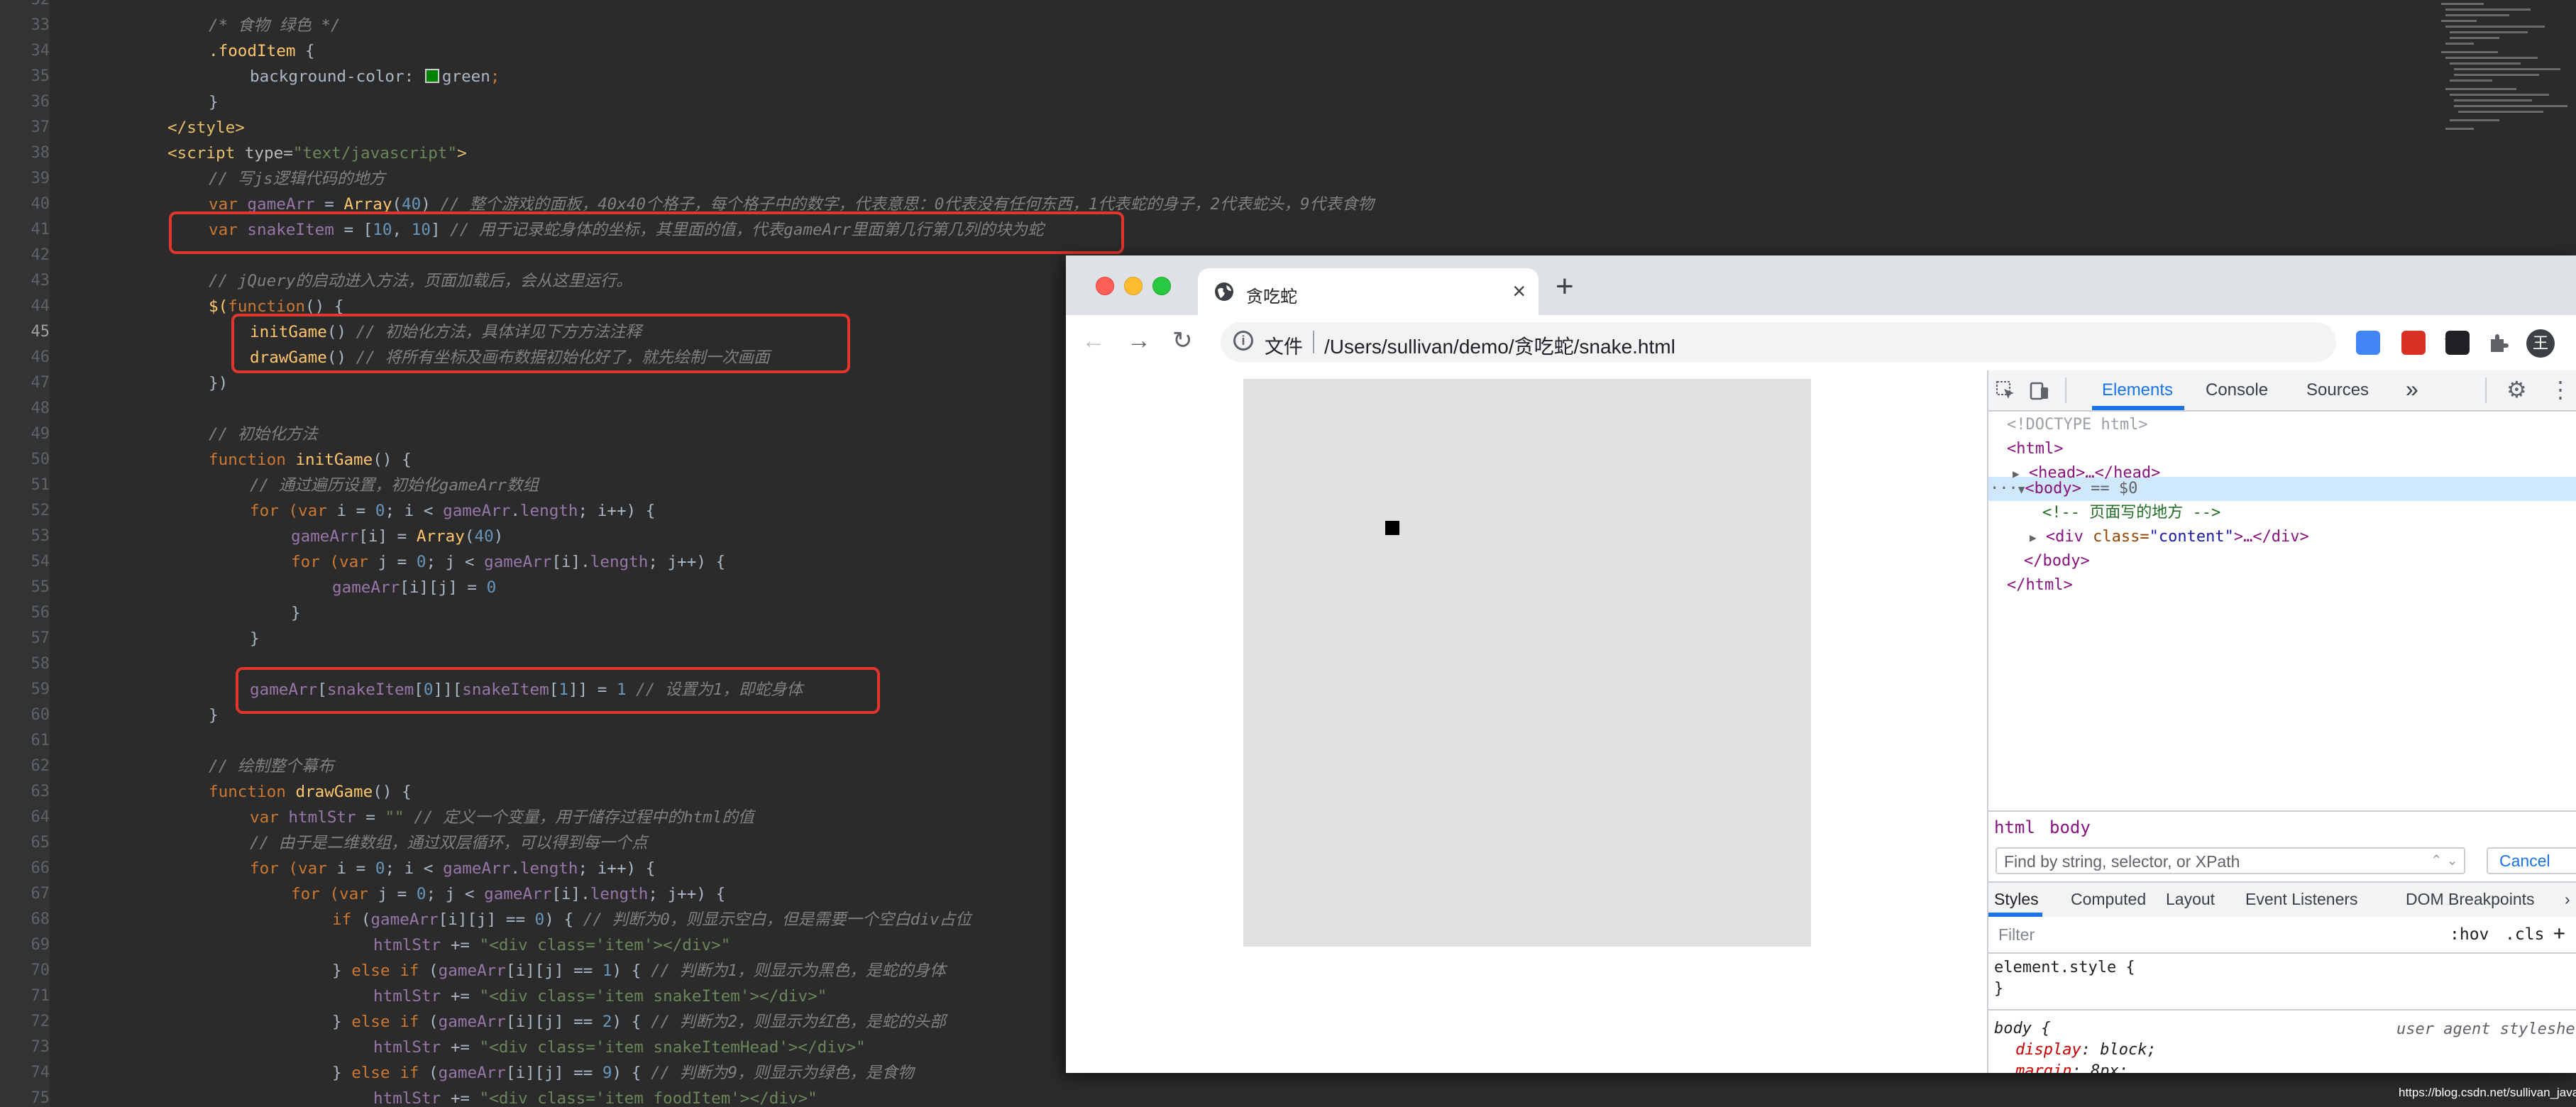 The height and width of the screenshot is (1107, 2576). I want to click on script-open-tag: <script, so click(206, 153).